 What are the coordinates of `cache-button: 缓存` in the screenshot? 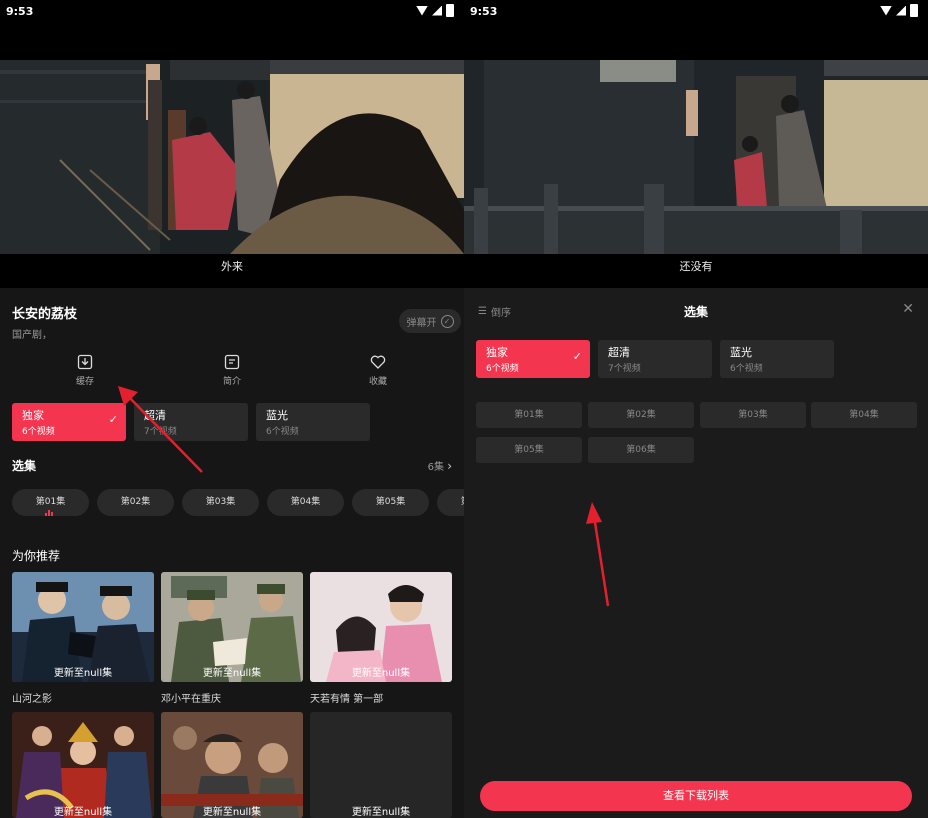 It's located at (85, 370).